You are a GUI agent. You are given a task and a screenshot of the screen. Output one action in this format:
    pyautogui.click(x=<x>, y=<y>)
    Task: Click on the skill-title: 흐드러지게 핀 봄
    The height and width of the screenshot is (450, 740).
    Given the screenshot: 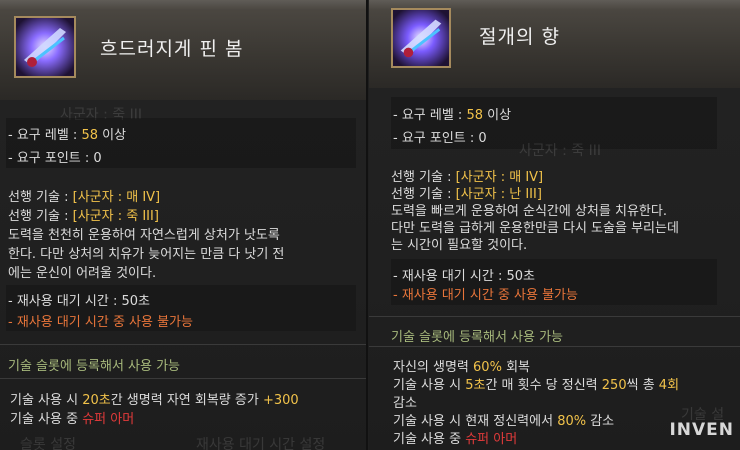 What is the action you would take?
    pyautogui.click(x=172, y=49)
    